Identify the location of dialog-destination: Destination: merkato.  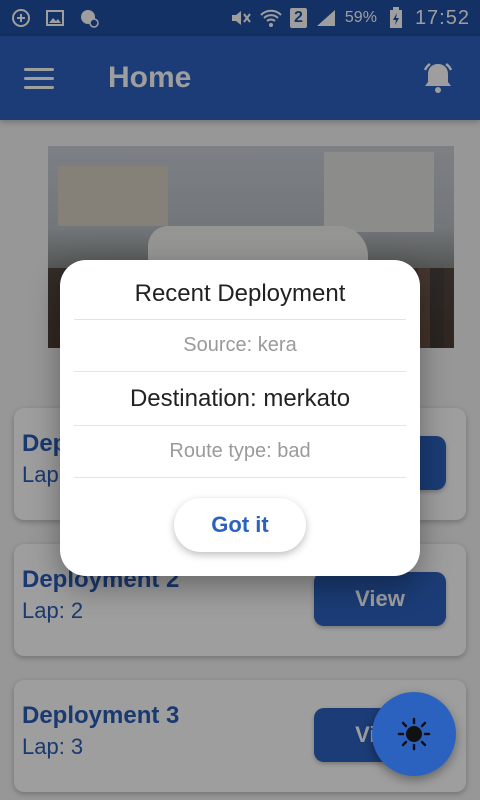
(240, 399).